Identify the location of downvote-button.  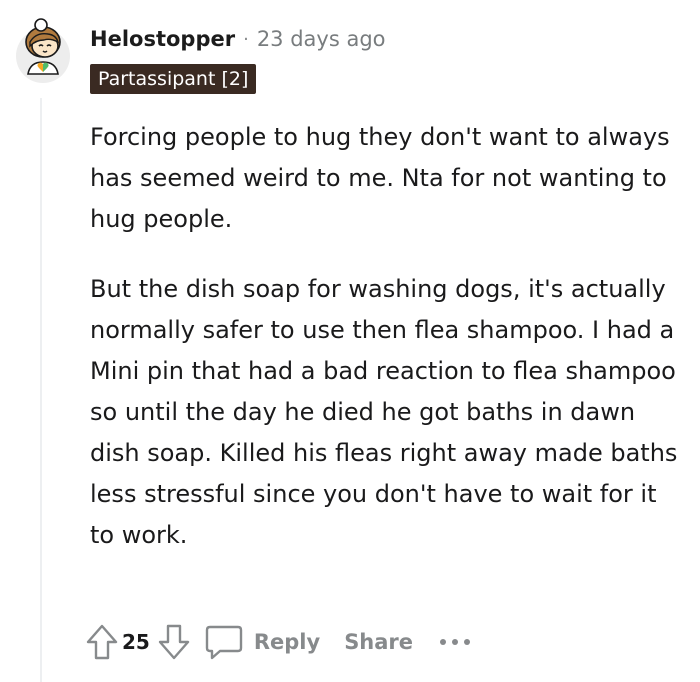
(174, 642).